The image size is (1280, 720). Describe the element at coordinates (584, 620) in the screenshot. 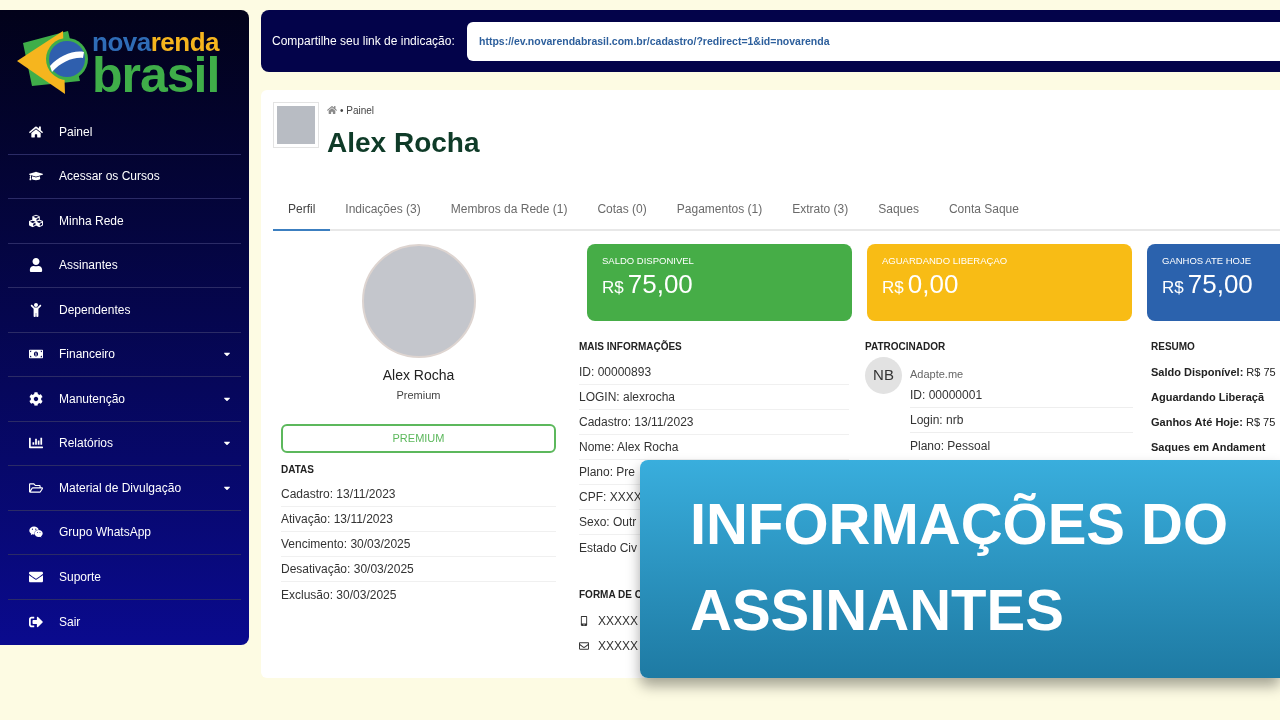

I see `mobile-phone-icon` at that location.